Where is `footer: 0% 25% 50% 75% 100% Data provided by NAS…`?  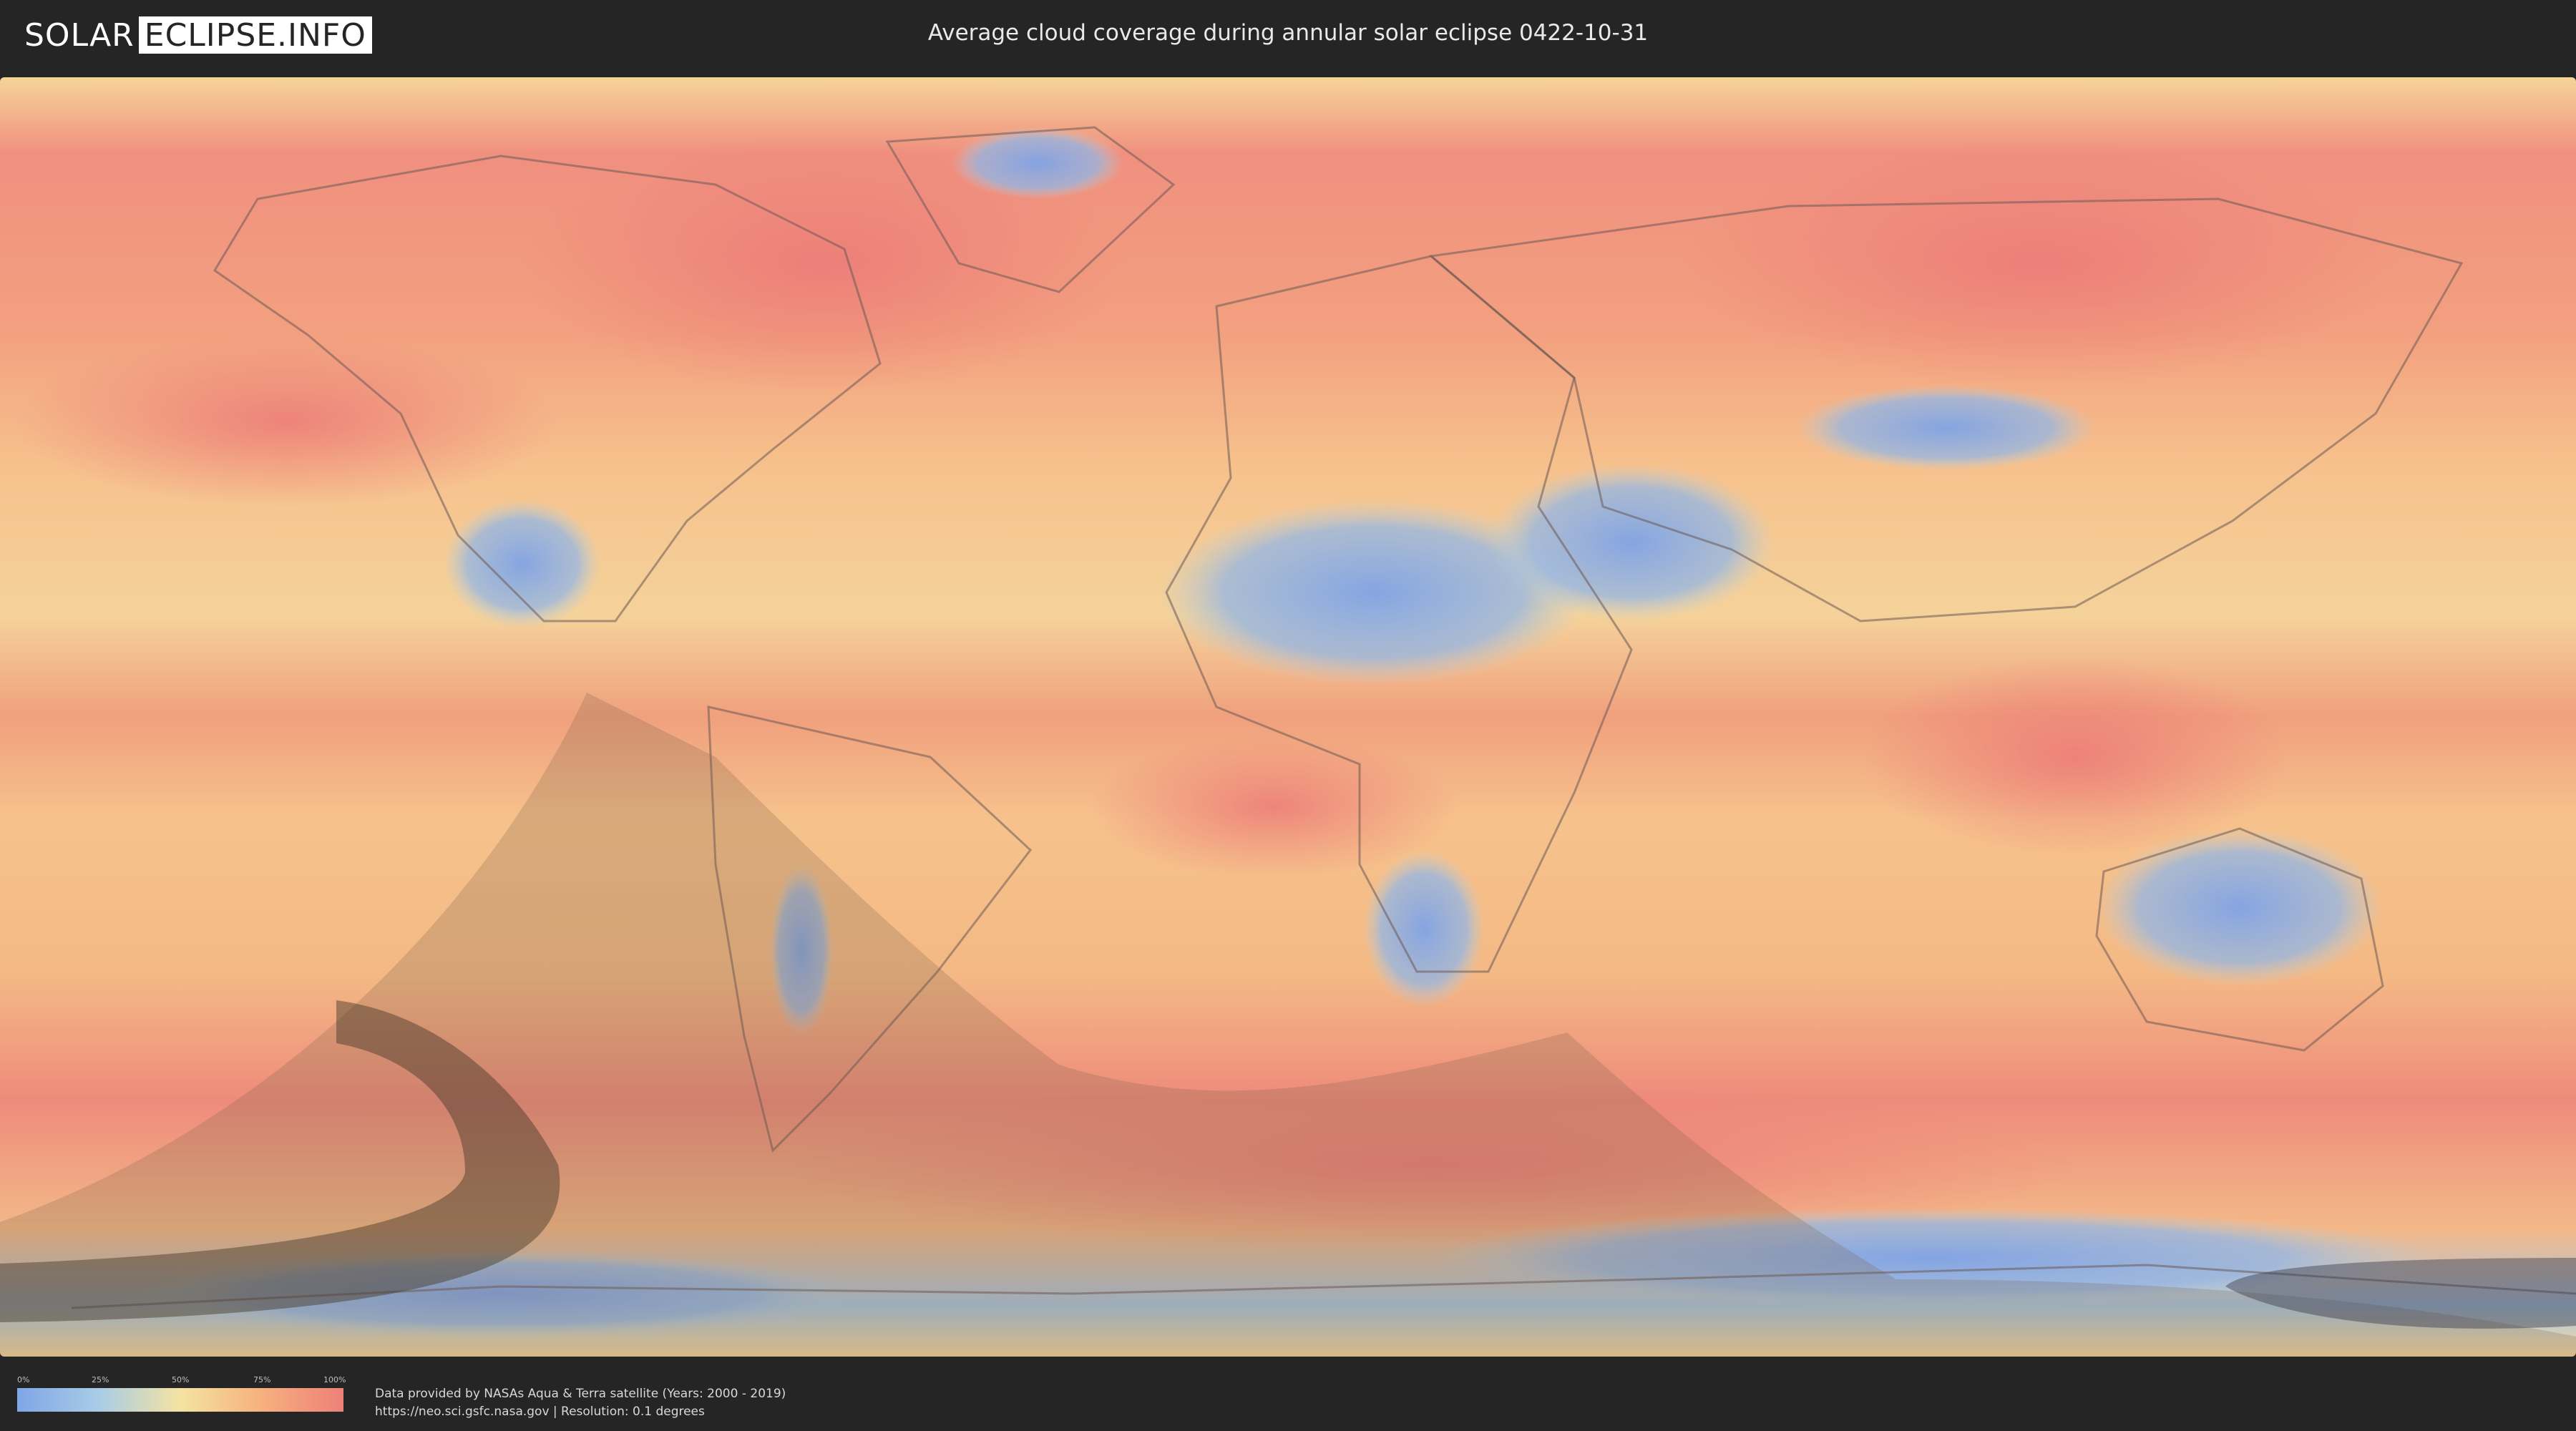
footer: 0% 25% 50% 75% 100% Data provided by NAS… is located at coordinates (1288, 1395).